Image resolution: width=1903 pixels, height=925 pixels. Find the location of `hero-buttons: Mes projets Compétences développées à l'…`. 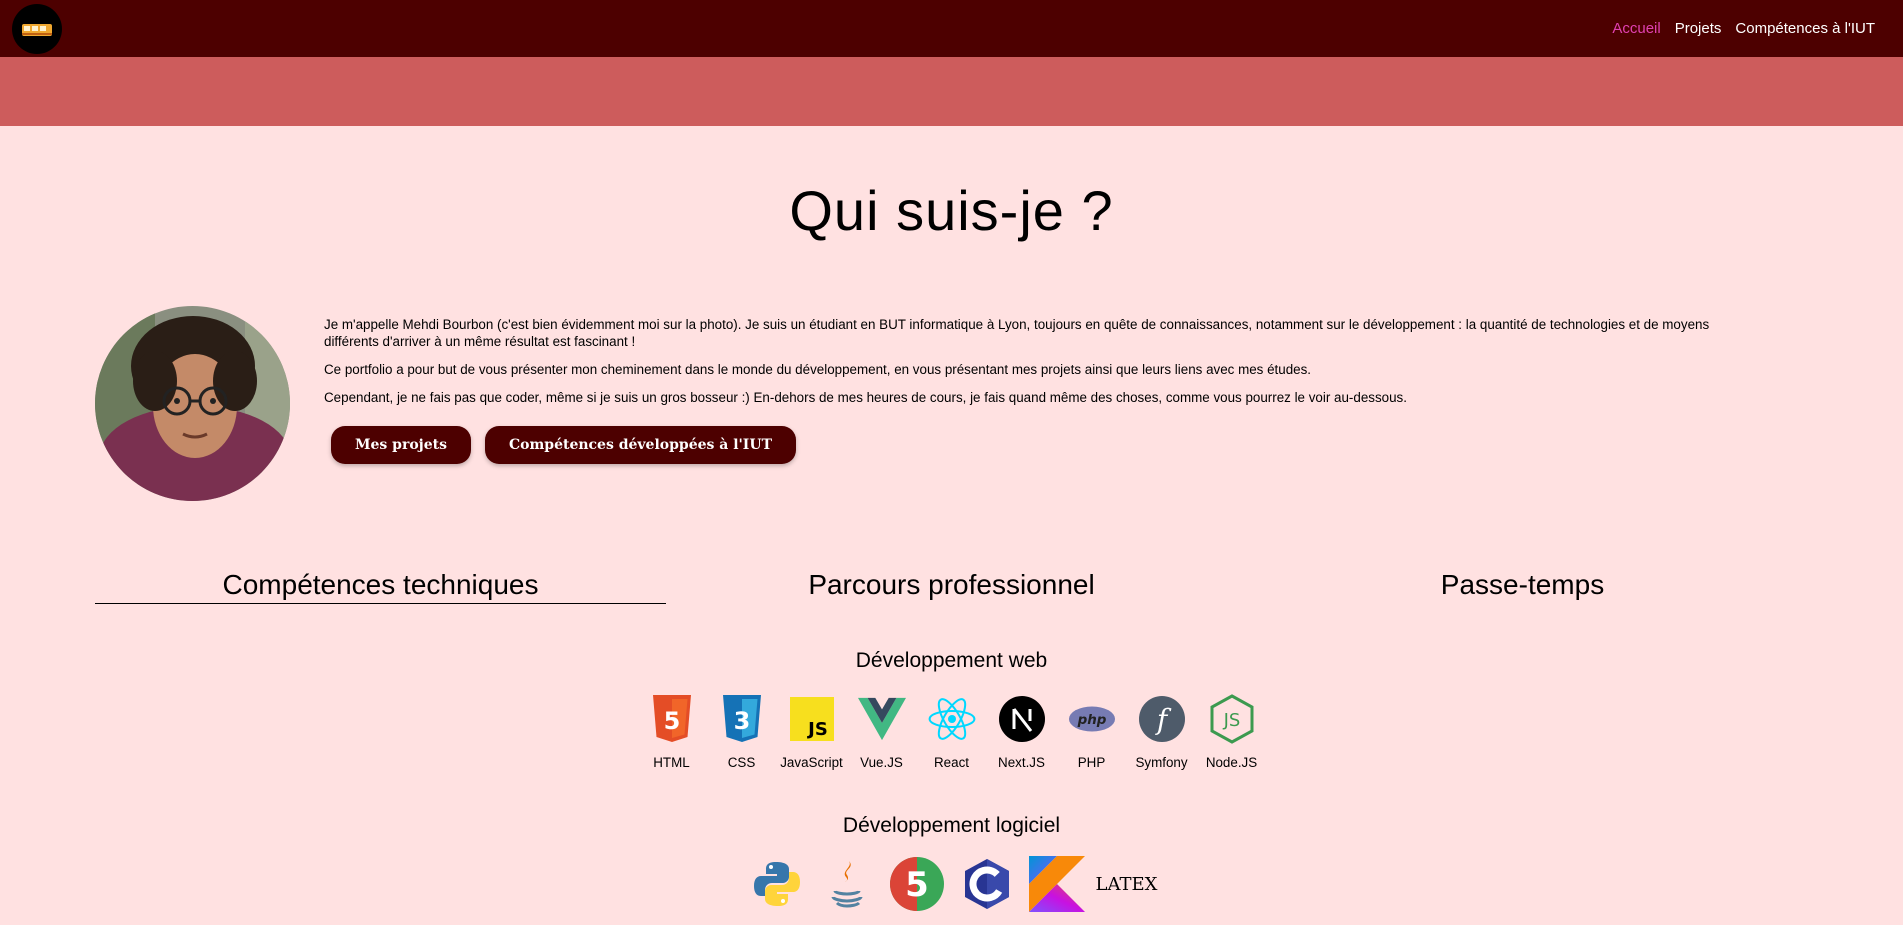

hero-buttons: Mes projets Compétences développées à l'… is located at coordinates (563, 445).